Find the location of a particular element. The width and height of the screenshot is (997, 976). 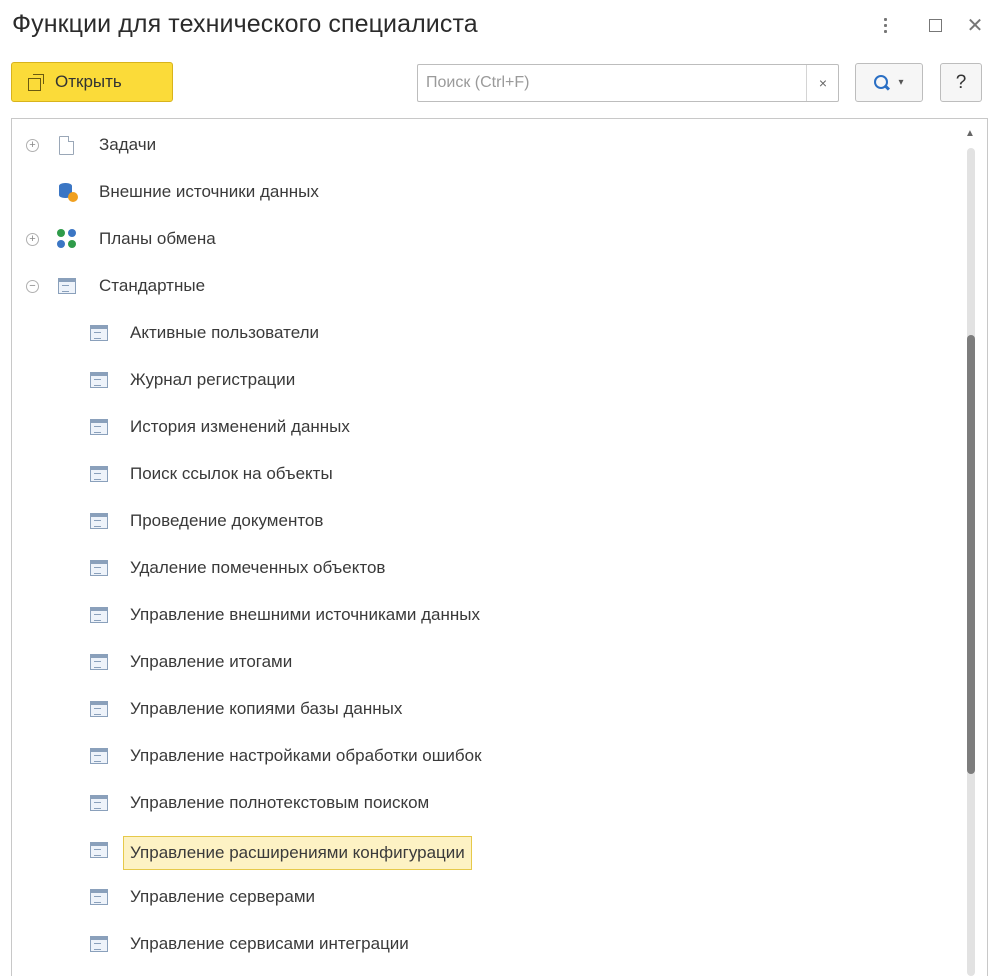

maximize-button is located at coordinates (935, 25).